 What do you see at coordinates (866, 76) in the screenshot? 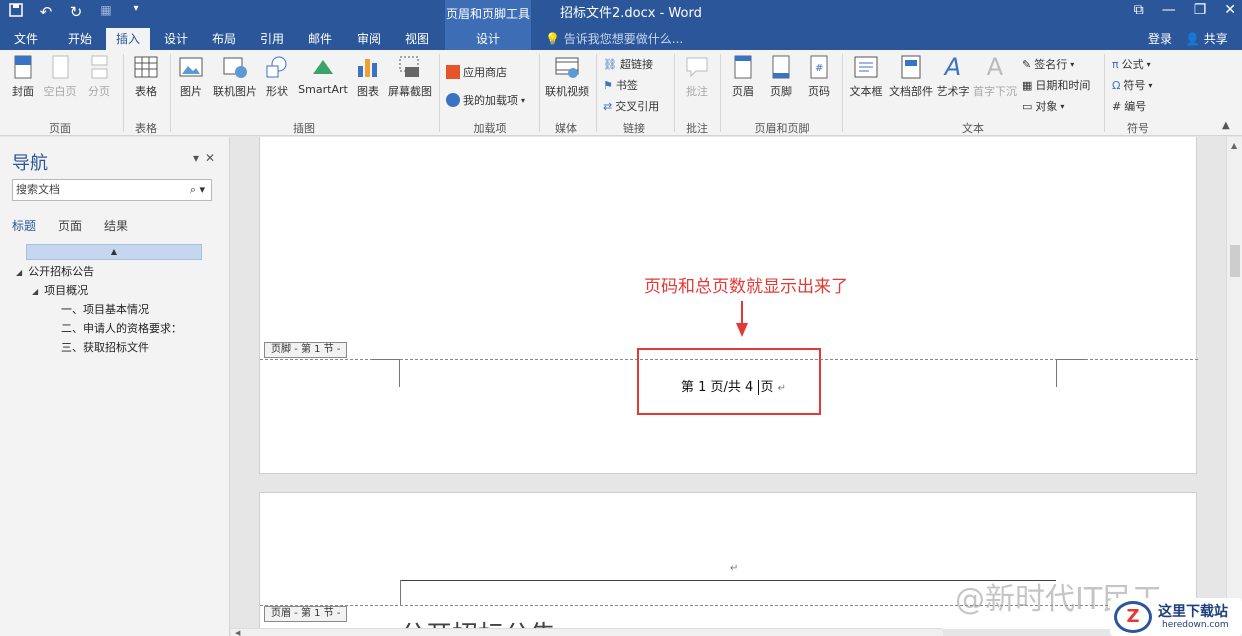
I see `textbox-button: 文本框` at bounding box center [866, 76].